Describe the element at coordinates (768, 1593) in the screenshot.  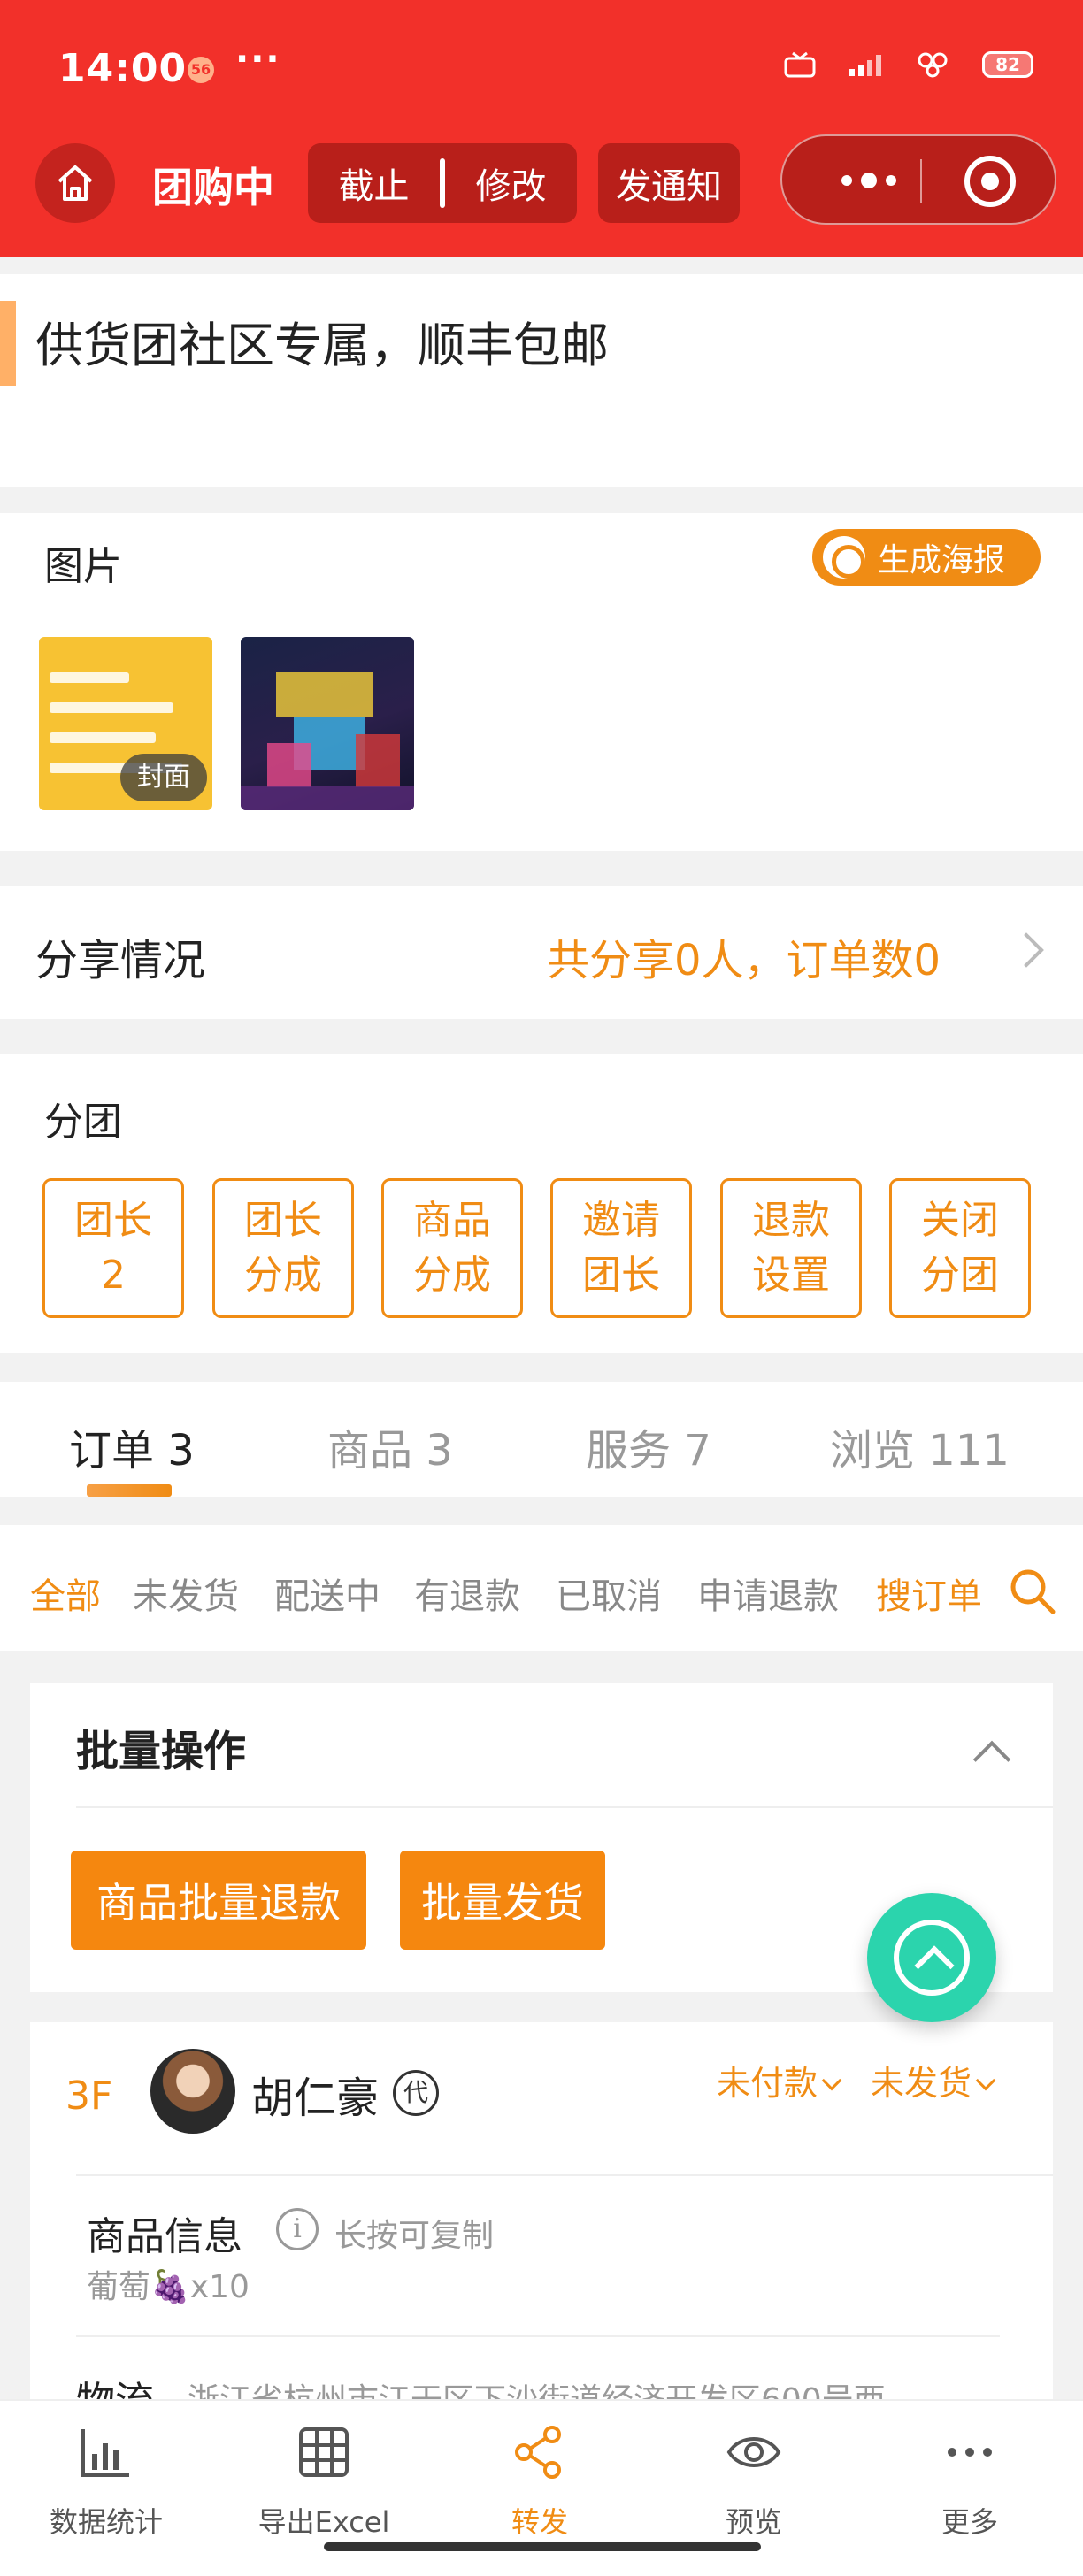
I see `filter-refund-requested: 申请退款` at that location.